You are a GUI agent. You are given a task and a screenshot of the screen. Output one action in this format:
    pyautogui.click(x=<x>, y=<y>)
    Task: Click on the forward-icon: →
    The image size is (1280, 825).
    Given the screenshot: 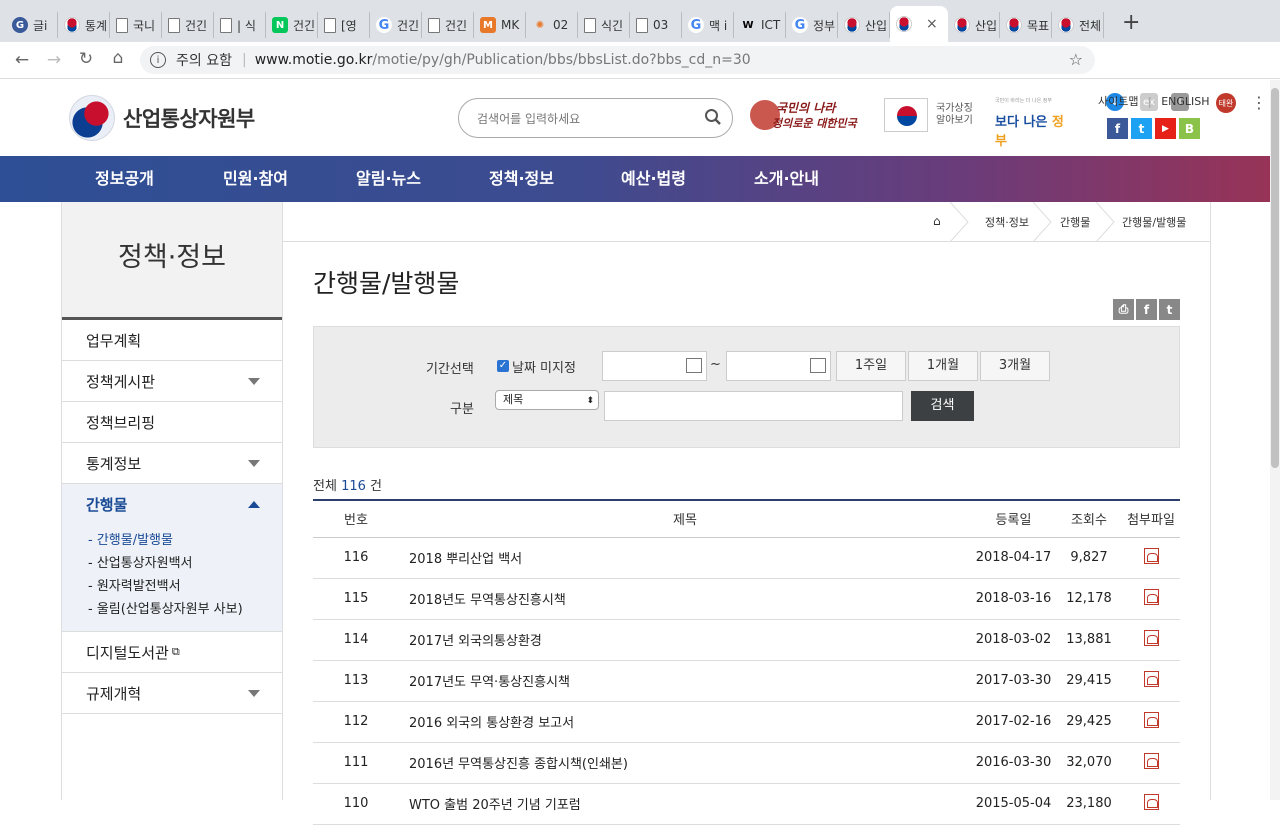 What is the action you would take?
    pyautogui.click(x=54, y=60)
    